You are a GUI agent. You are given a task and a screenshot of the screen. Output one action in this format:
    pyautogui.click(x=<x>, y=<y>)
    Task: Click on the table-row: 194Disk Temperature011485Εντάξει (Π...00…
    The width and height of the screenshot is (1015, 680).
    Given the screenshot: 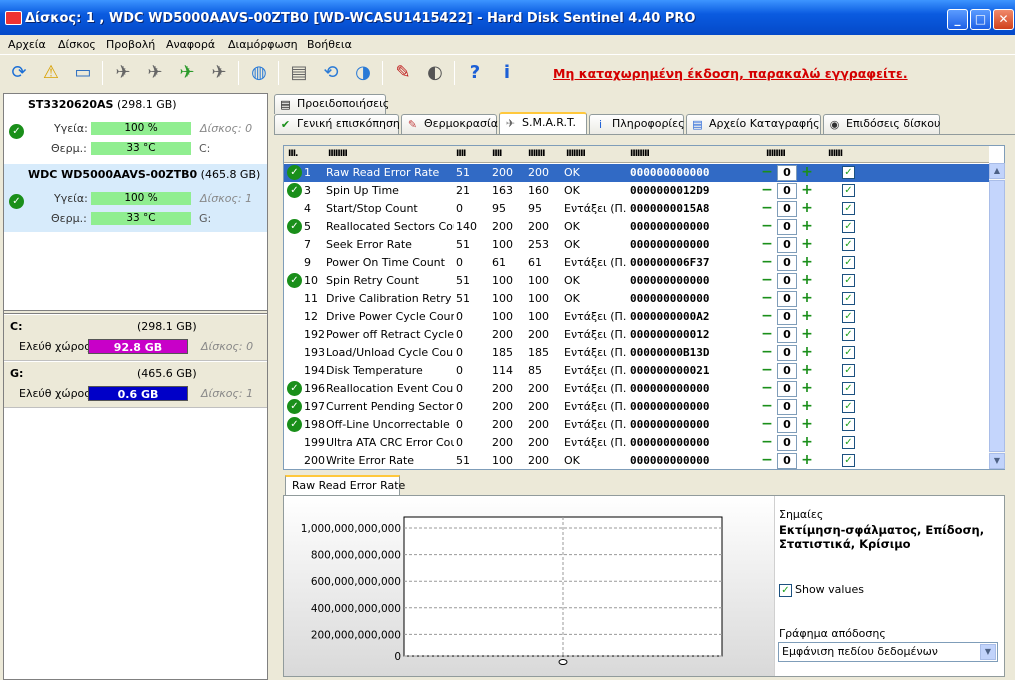 What is the action you would take?
    pyautogui.click(x=636, y=371)
    